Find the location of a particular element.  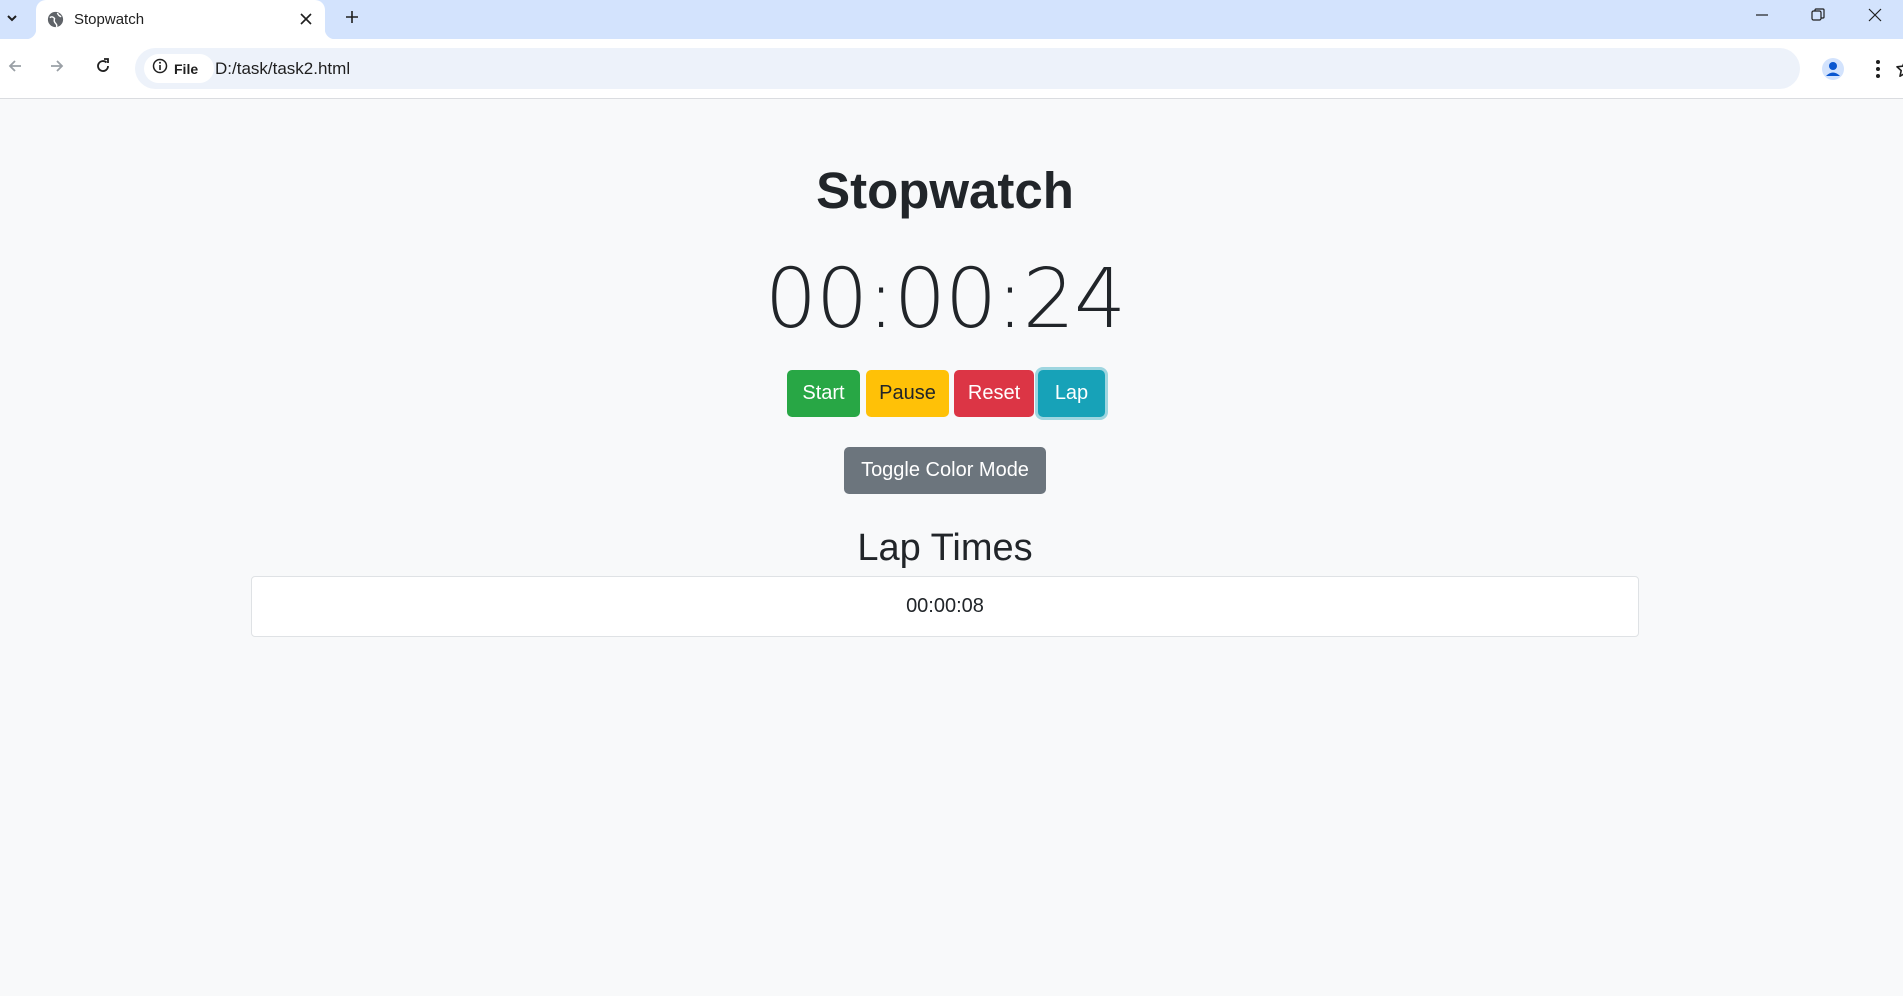

tab-strip: Stopwatch is located at coordinates (951, 19).